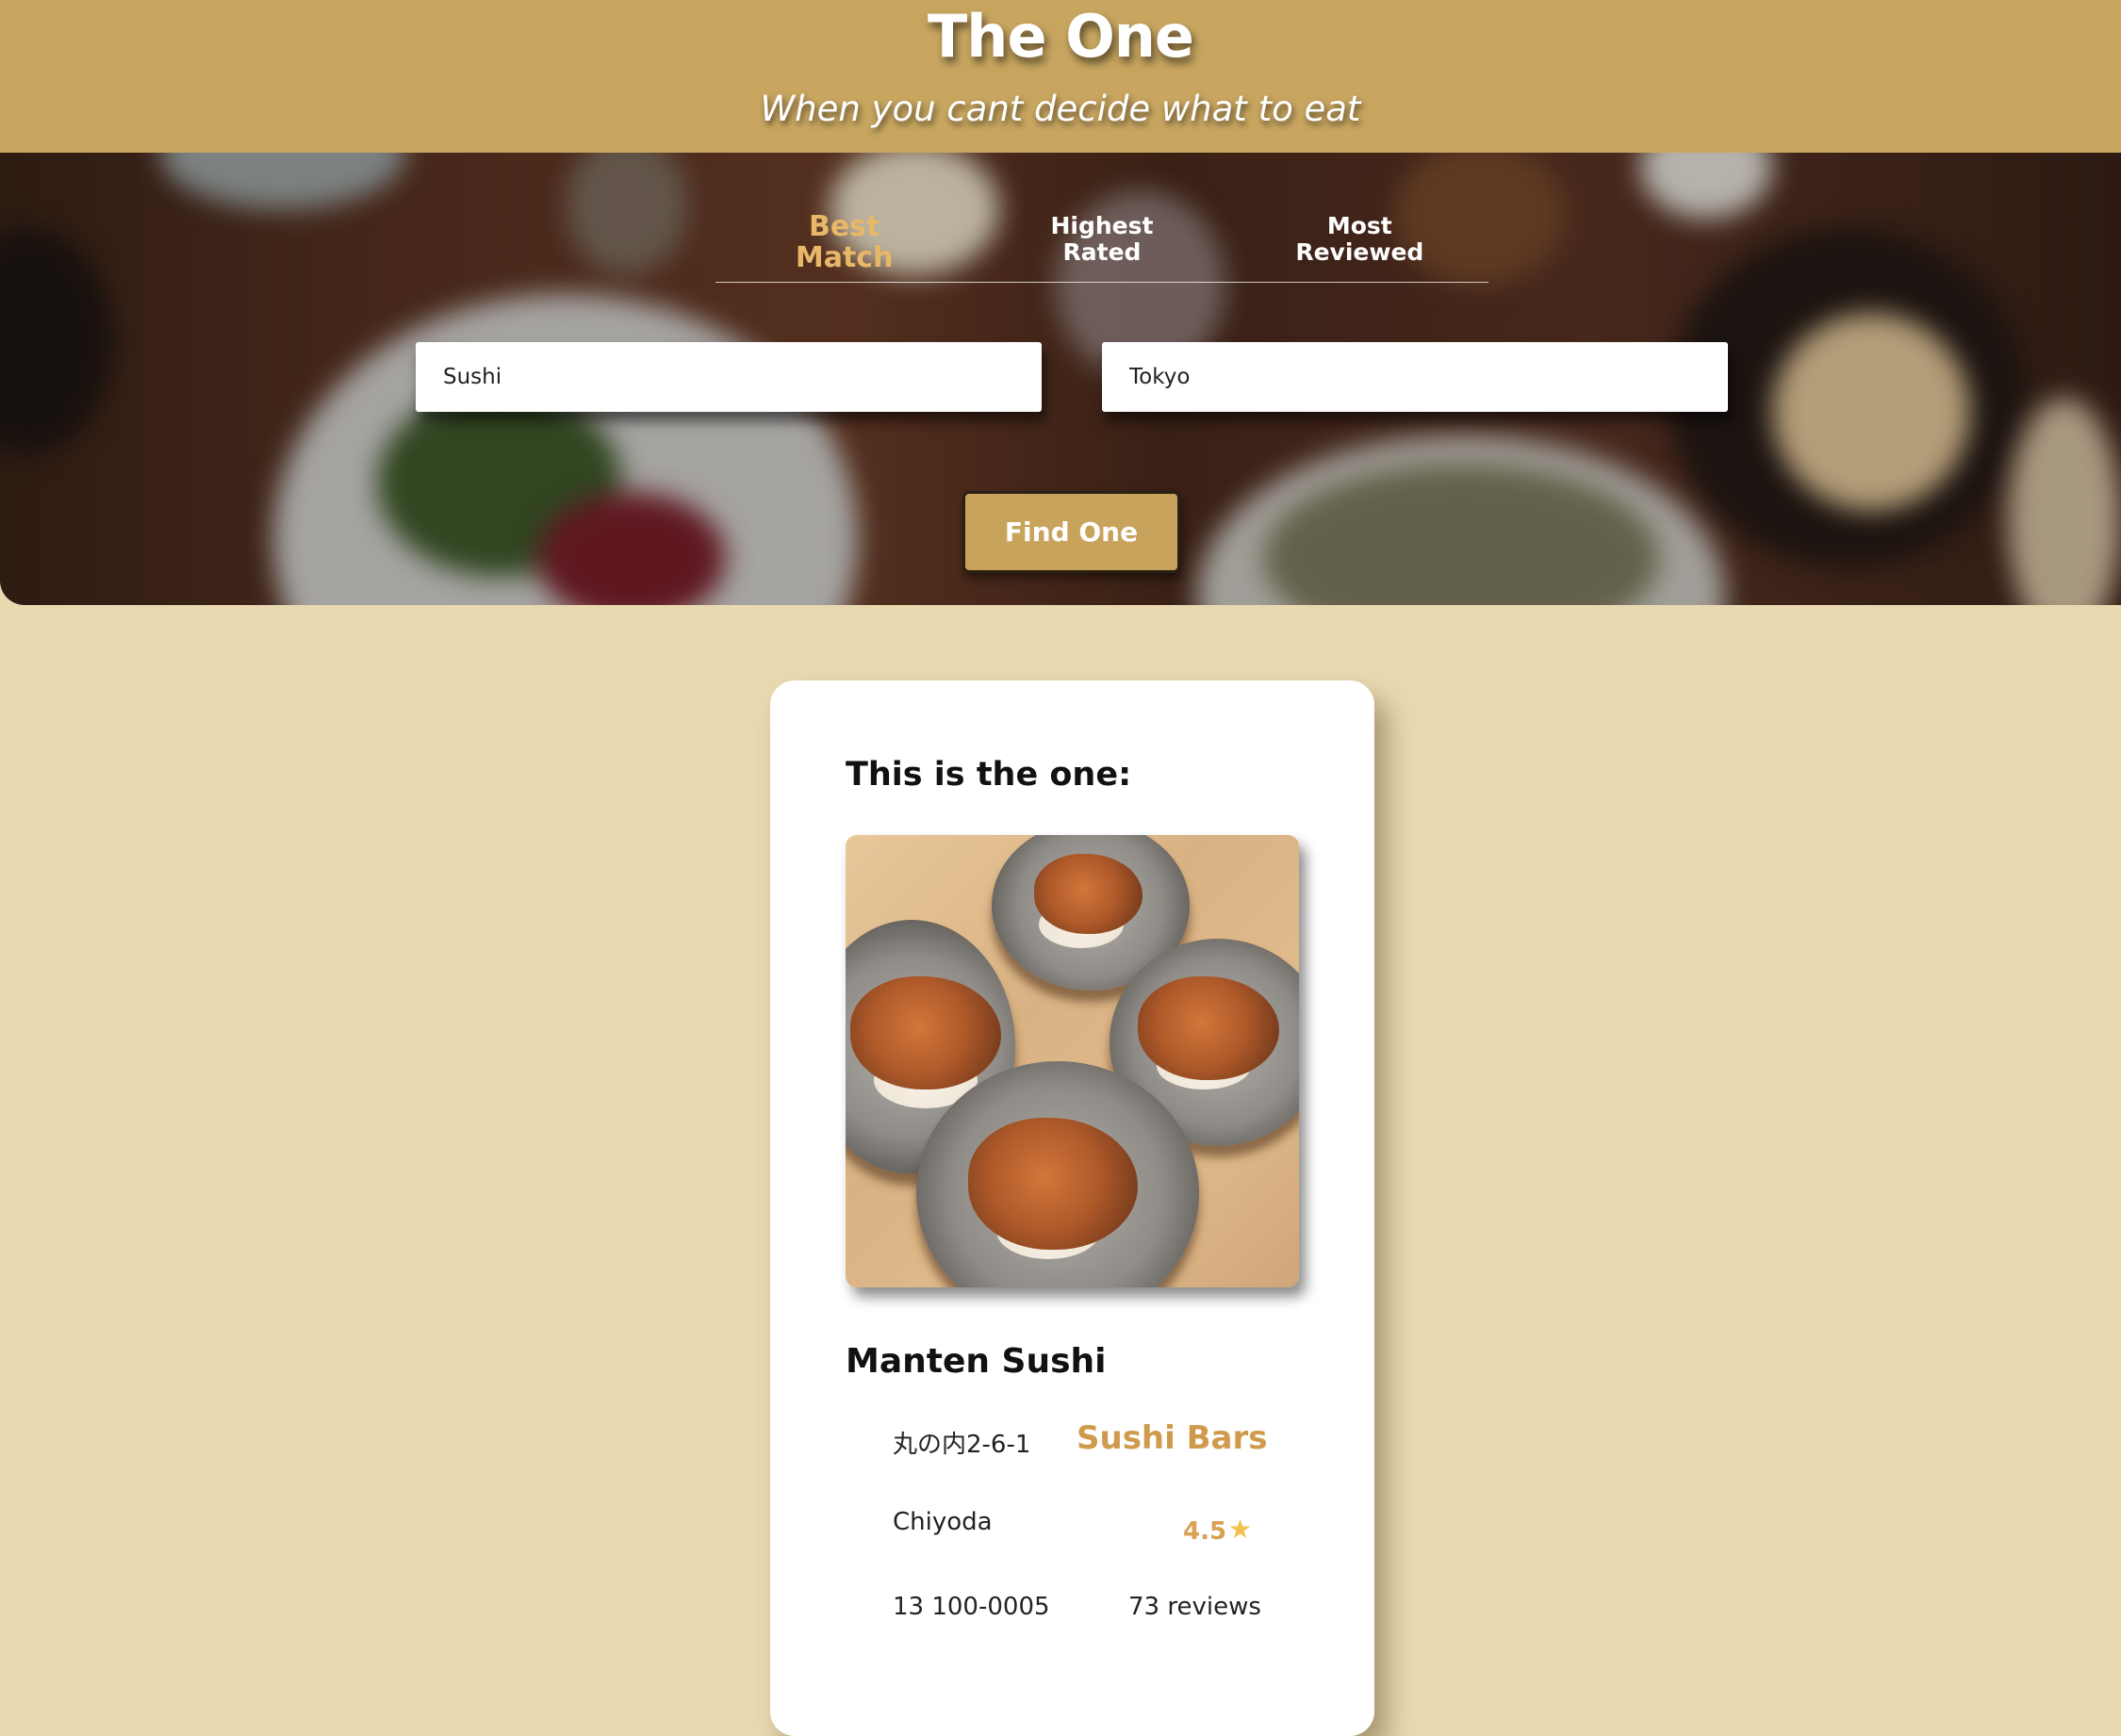 Image resolution: width=2121 pixels, height=1736 pixels. What do you see at coordinates (971, 1607) in the screenshot?
I see `restaurant-zip: 13 100-0005` at bounding box center [971, 1607].